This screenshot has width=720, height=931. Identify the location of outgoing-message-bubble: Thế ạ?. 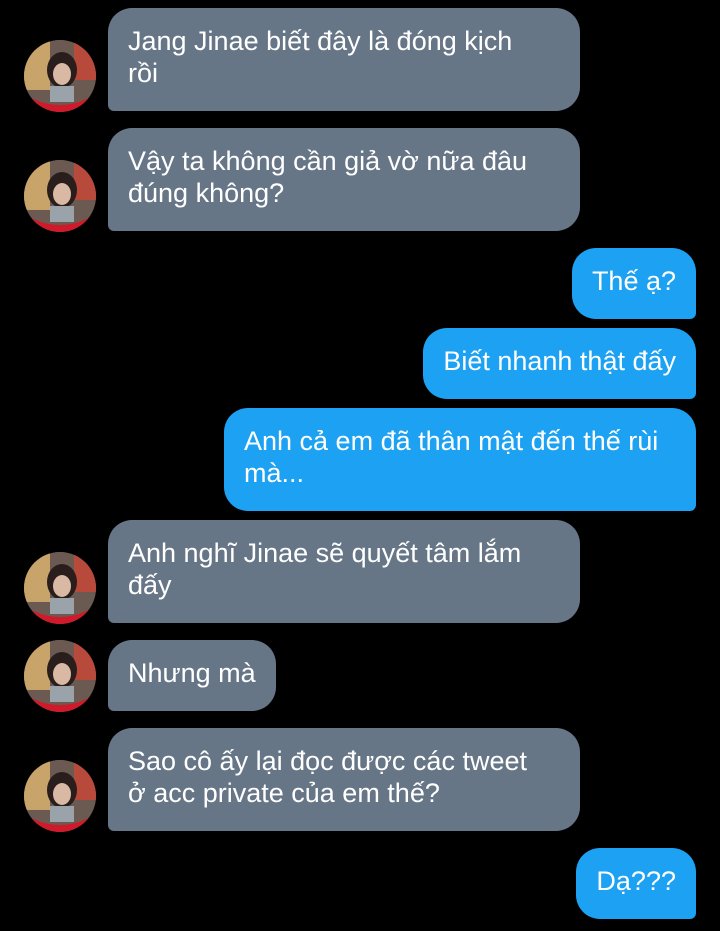
(633, 283).